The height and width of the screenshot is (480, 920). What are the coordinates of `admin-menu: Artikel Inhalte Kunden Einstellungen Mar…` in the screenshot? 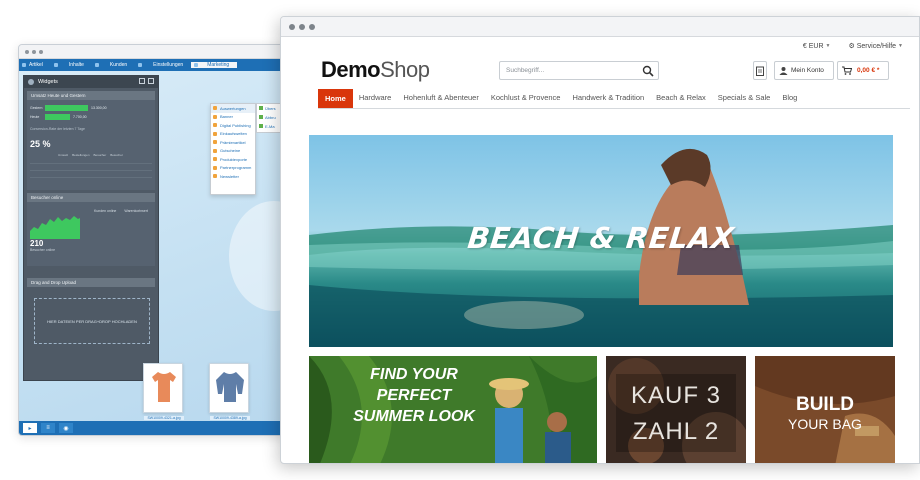 It's located at (164, 65).